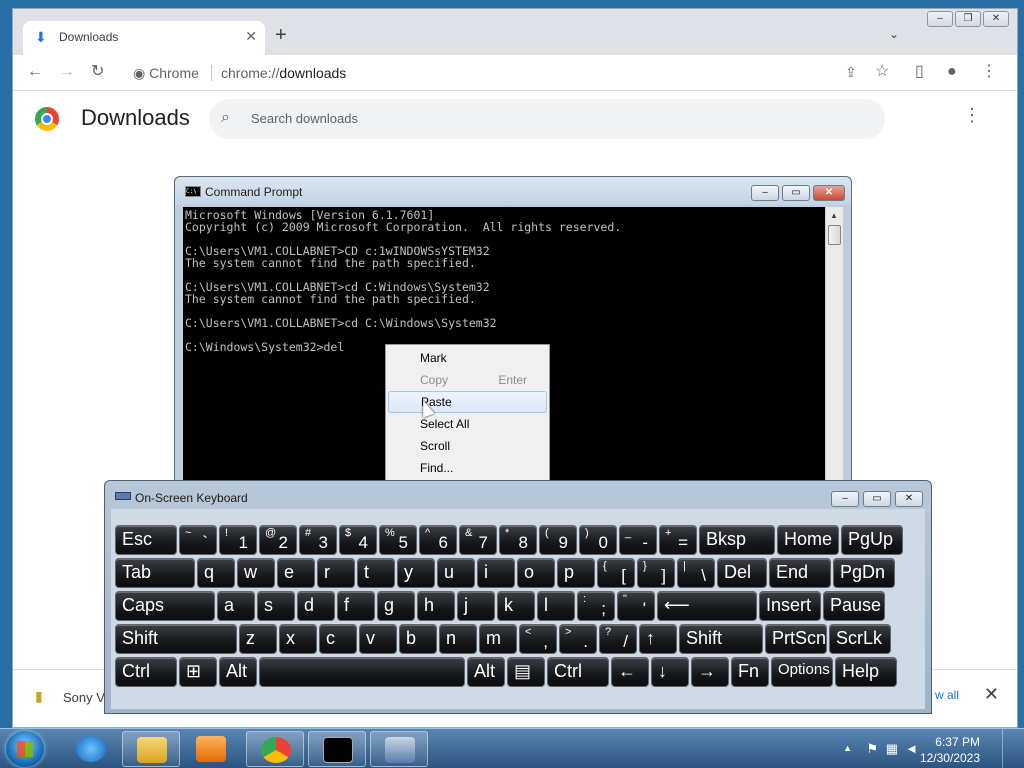 The image size is (1024, 768). I want to click on key-tab: Tab, so click(155, 573).